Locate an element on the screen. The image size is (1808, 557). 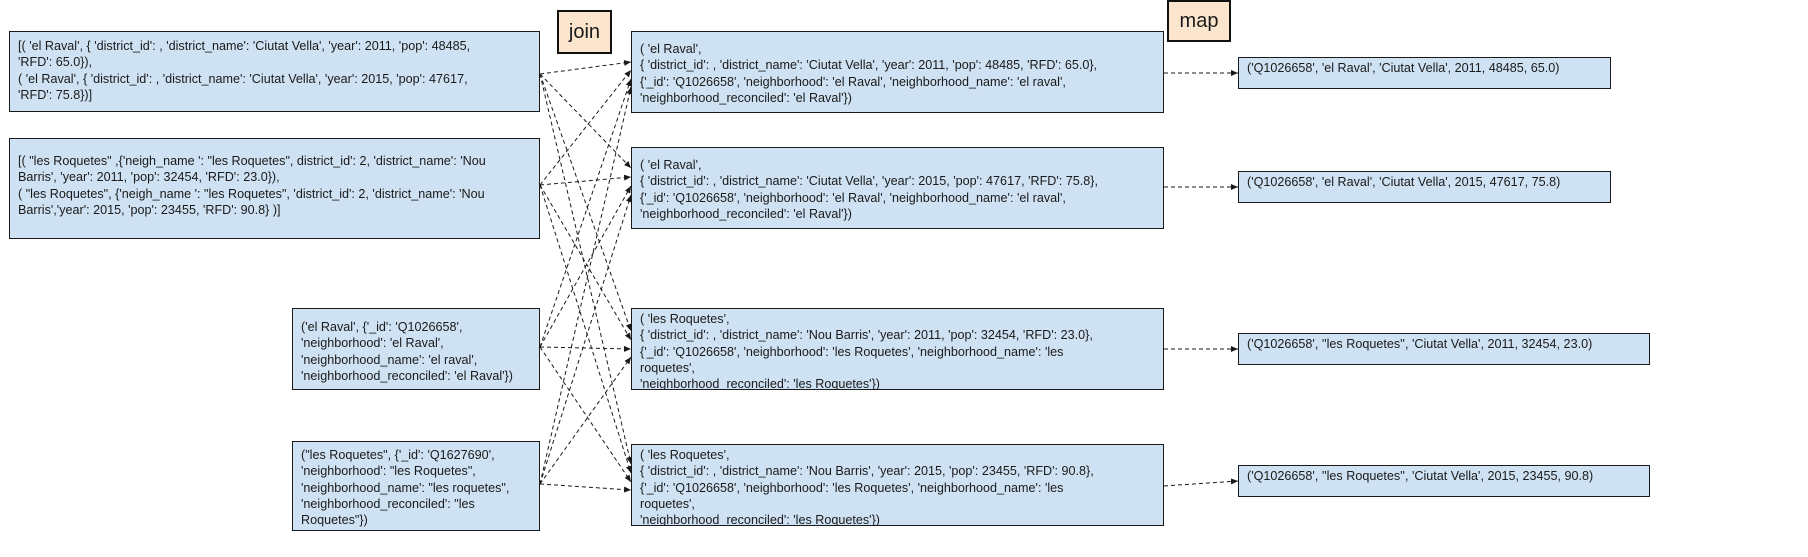
box-line: 'neighborhood_name': 'el raval', is located at coordinates (389, 359).